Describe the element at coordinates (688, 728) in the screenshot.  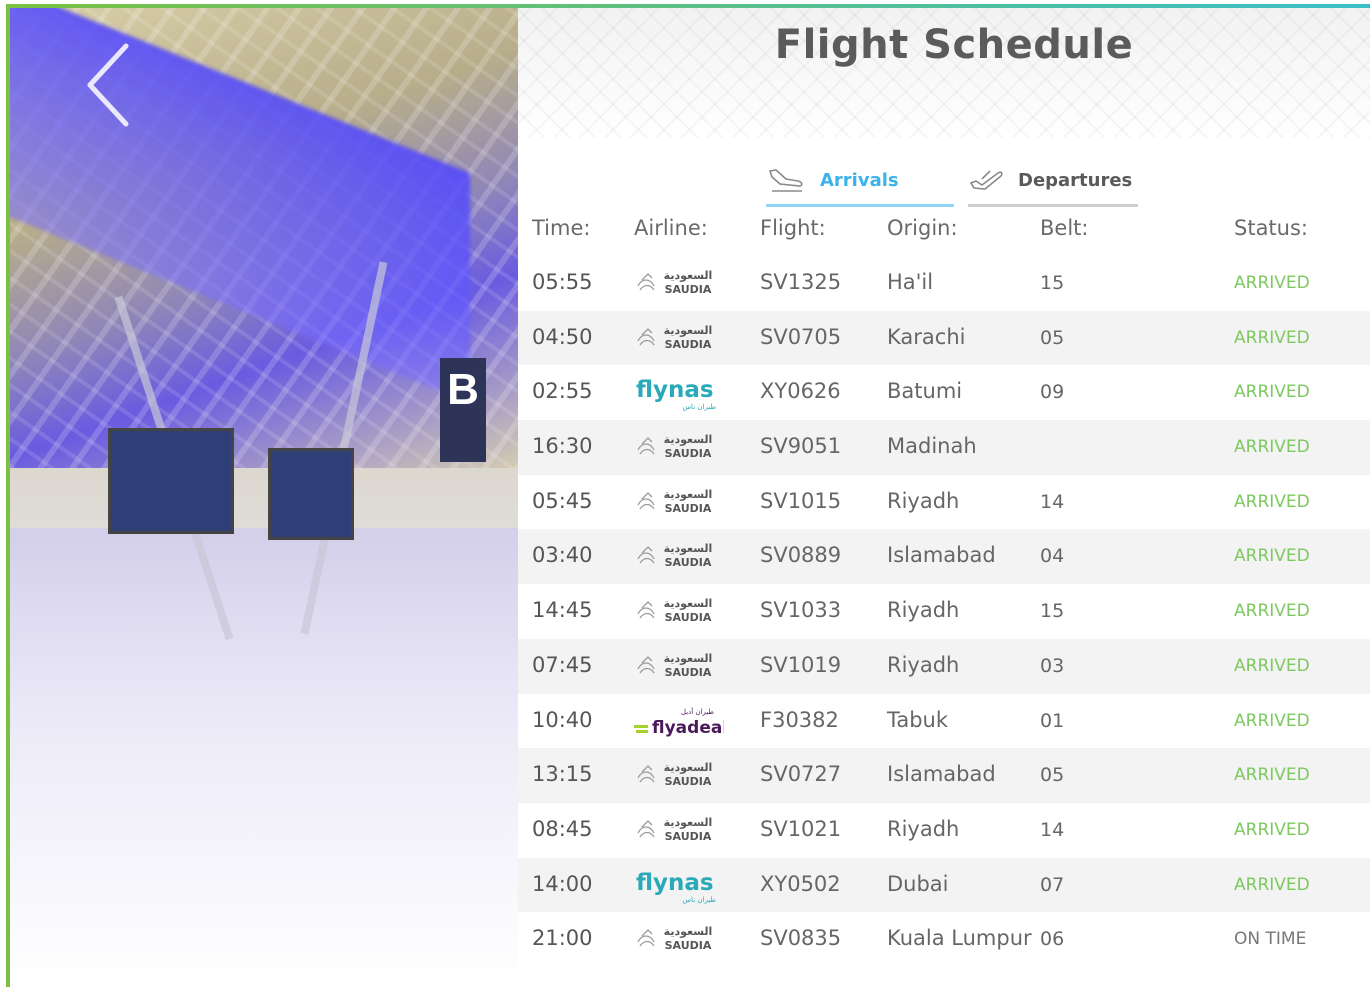
I see `logo-latin-text: flyadeal` at that location.